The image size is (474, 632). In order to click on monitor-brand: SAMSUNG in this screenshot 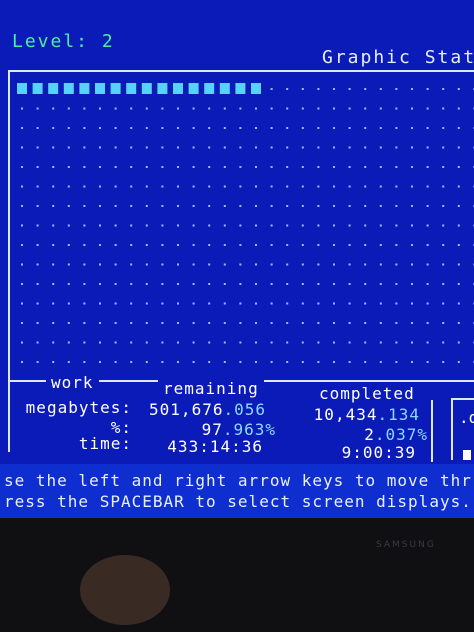, I will do `click(406, 545)`.